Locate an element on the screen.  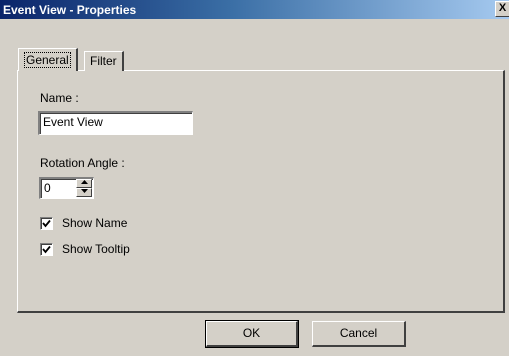
close-icon: X is located at coordinates (502, 8).